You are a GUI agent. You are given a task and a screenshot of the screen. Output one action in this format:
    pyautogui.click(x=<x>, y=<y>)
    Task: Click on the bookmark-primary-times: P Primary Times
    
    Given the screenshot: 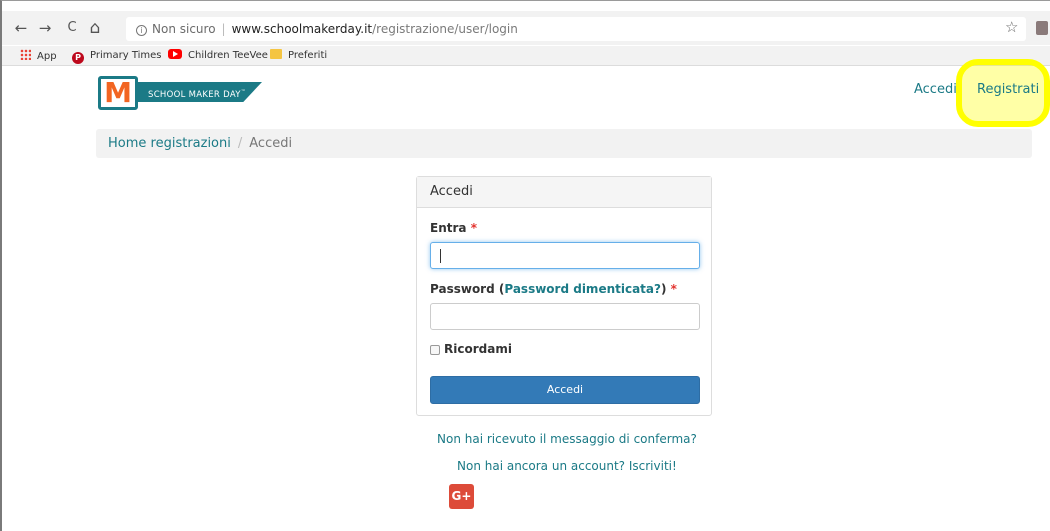 What is the action you would take?
    pyautogui.click(x=117, y=56)
    